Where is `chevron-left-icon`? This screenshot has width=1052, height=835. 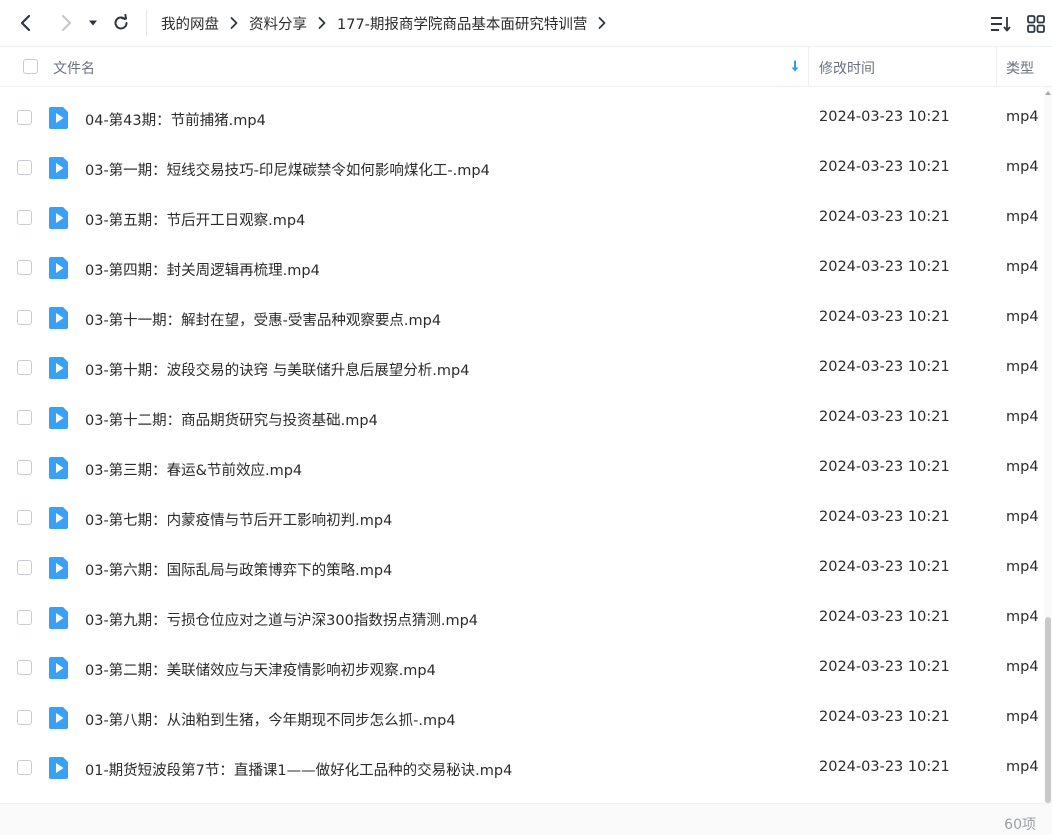 chevron-left-icon is located at coordinates (25, 23).